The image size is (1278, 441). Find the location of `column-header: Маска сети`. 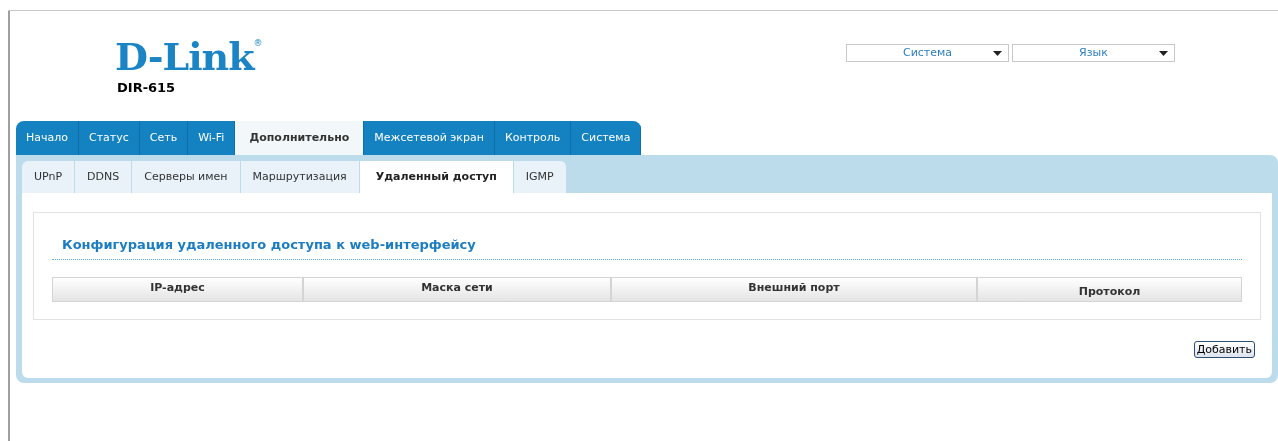

column-header: Маска сети is located at coordinates (457, 289).